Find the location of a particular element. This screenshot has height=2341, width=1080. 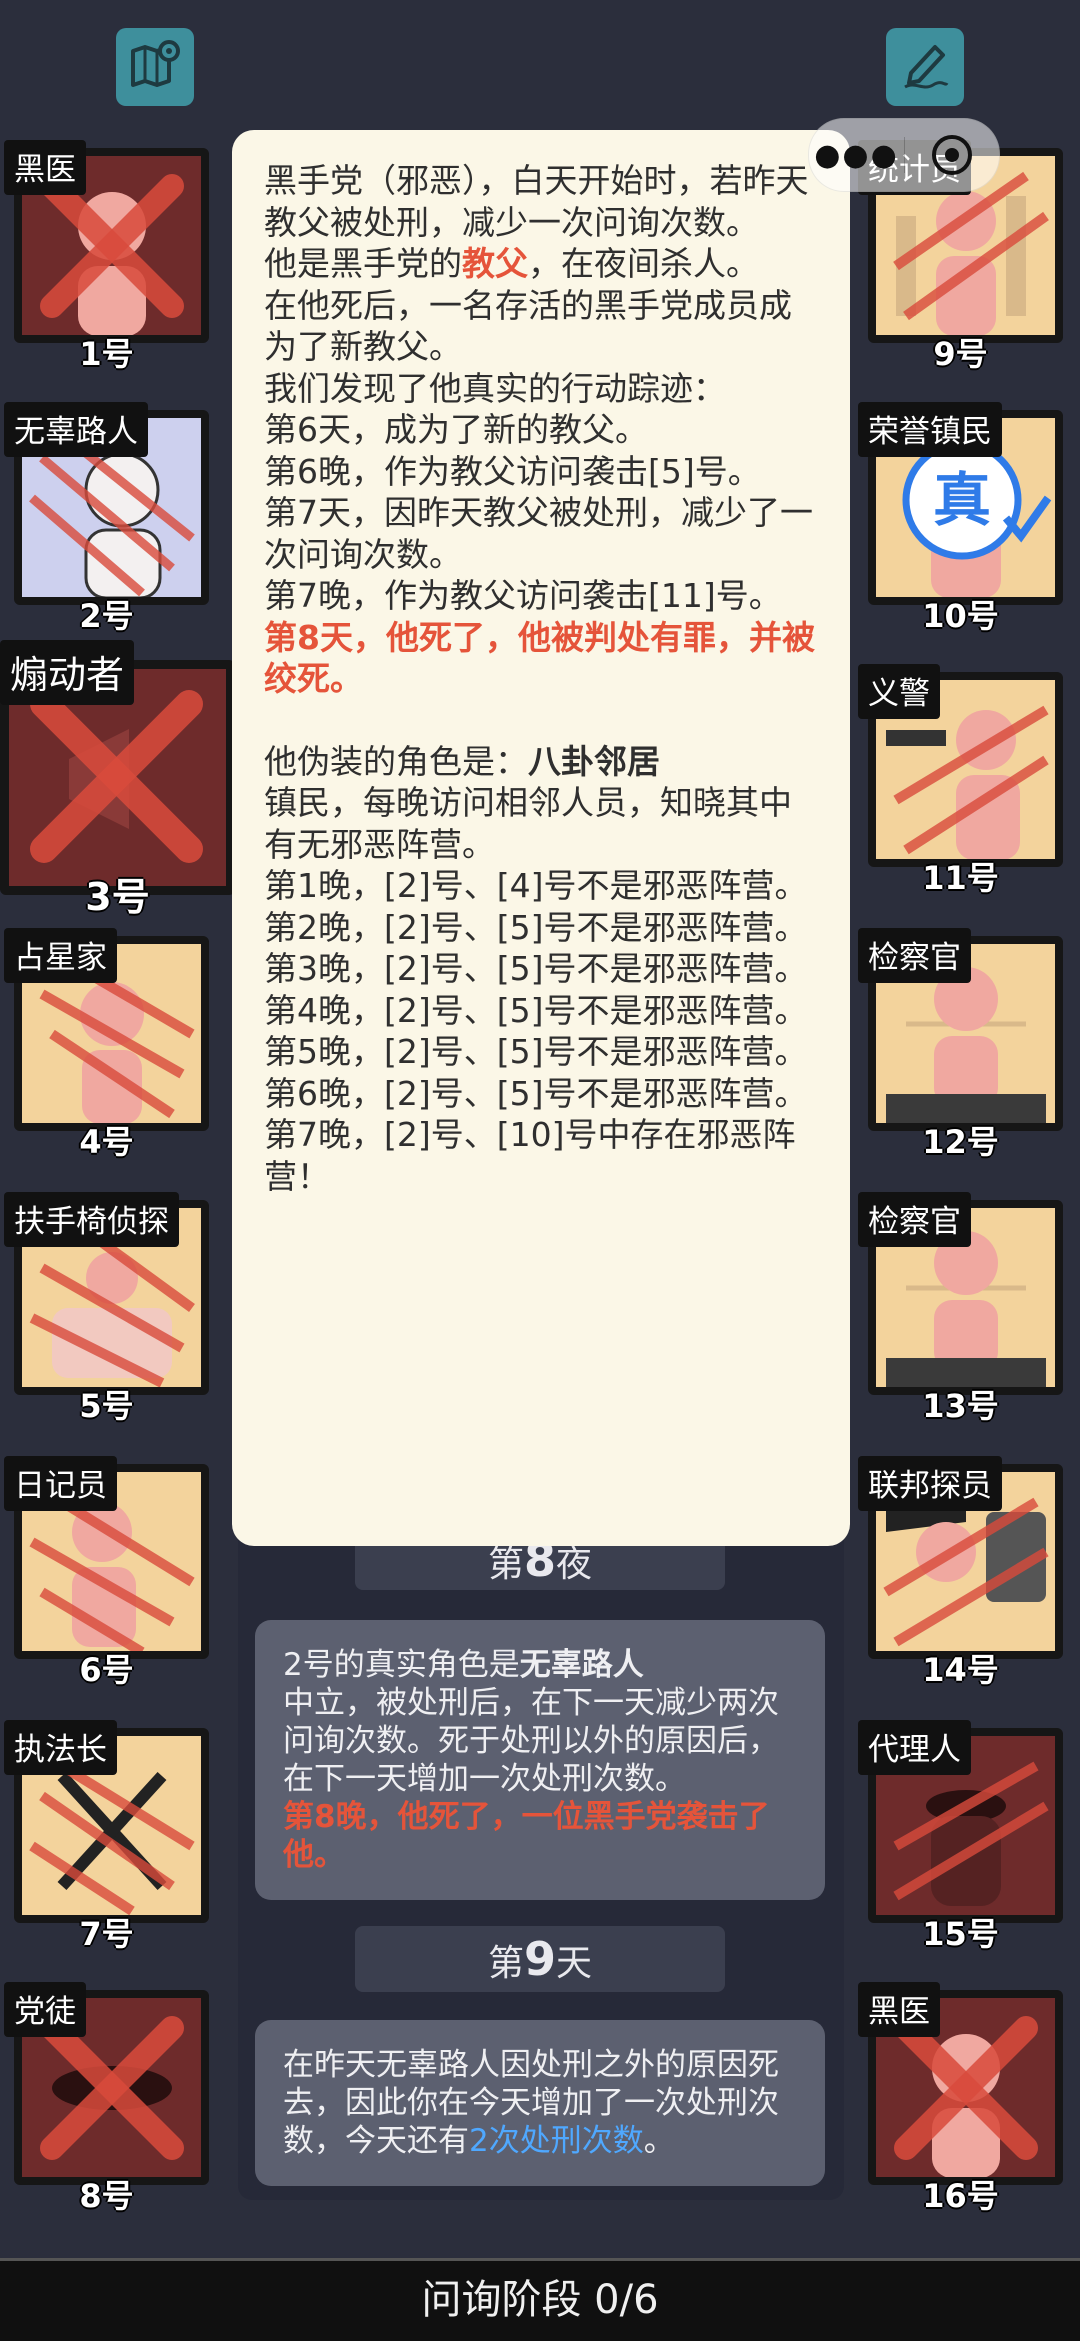

role-label: 日记员 is located at coordinates (60, 1483).